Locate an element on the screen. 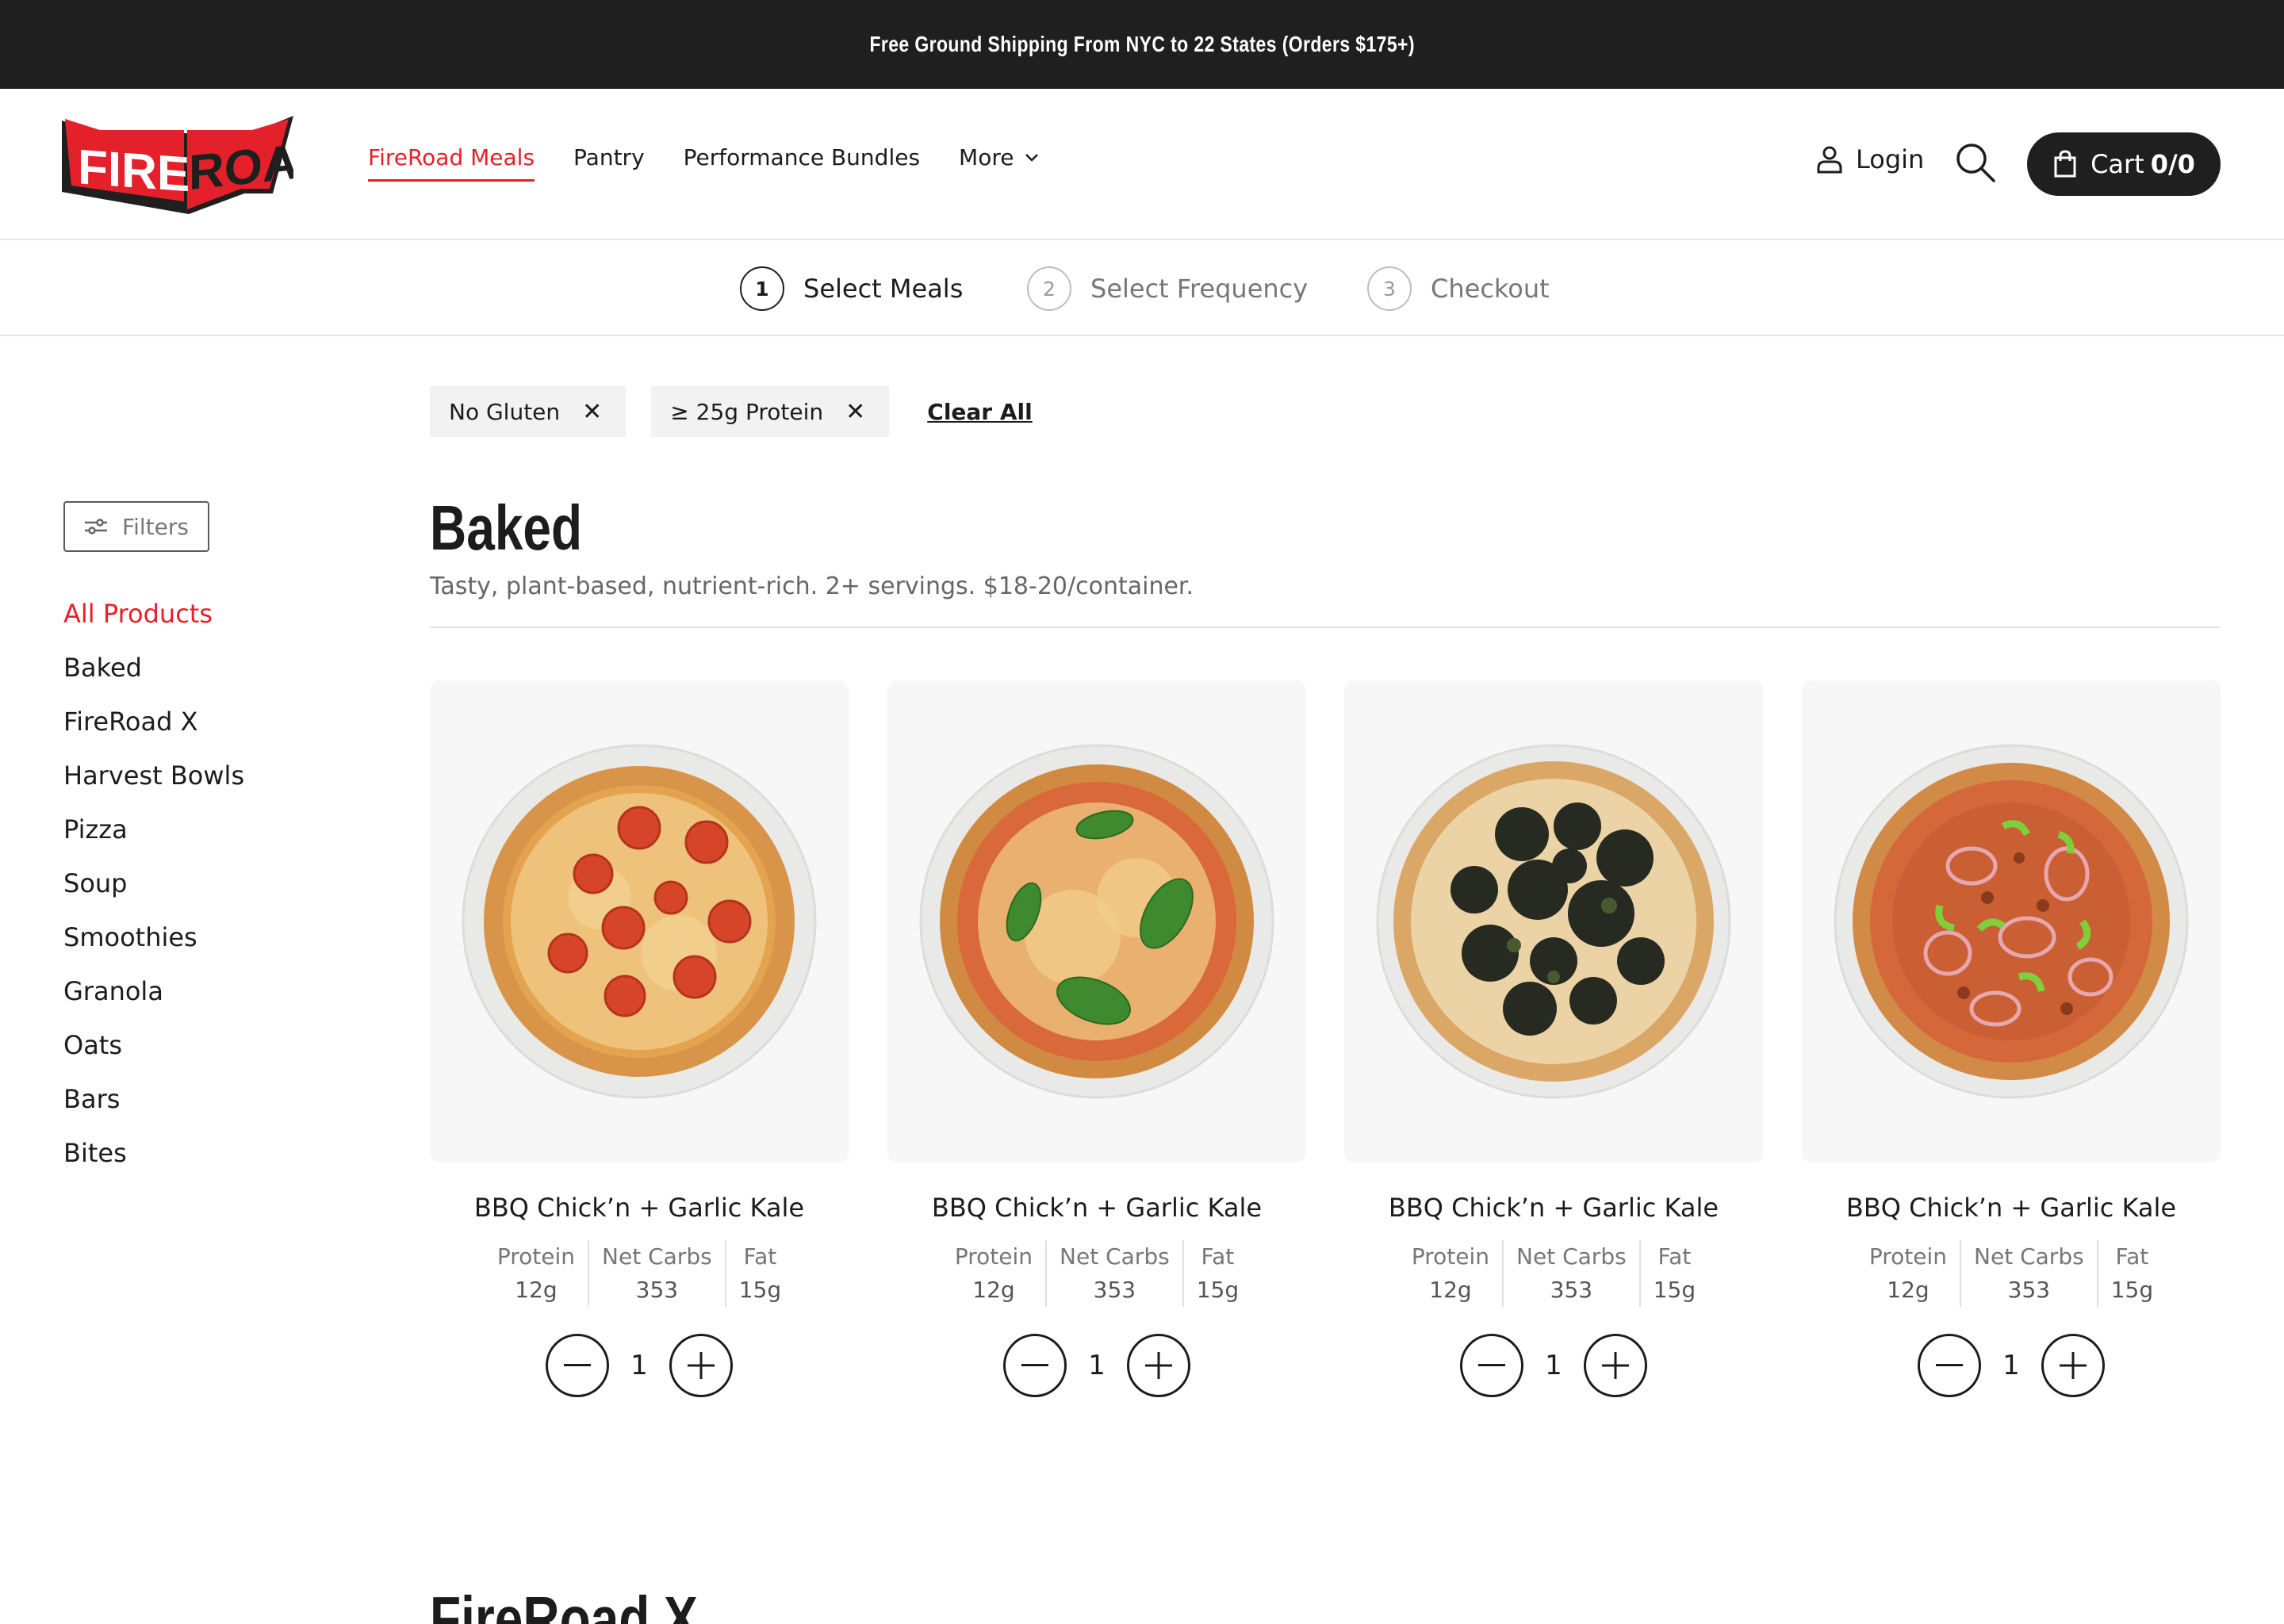  category-oats: Oats is located at coordinates (153, 1055).